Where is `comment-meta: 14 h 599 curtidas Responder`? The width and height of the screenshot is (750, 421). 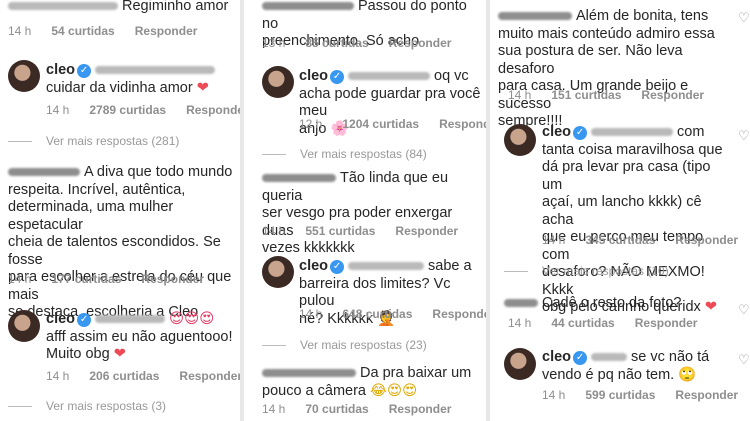 comment-meta: 14 h 599 curtidas Responder is located at coordinates (646, 395).